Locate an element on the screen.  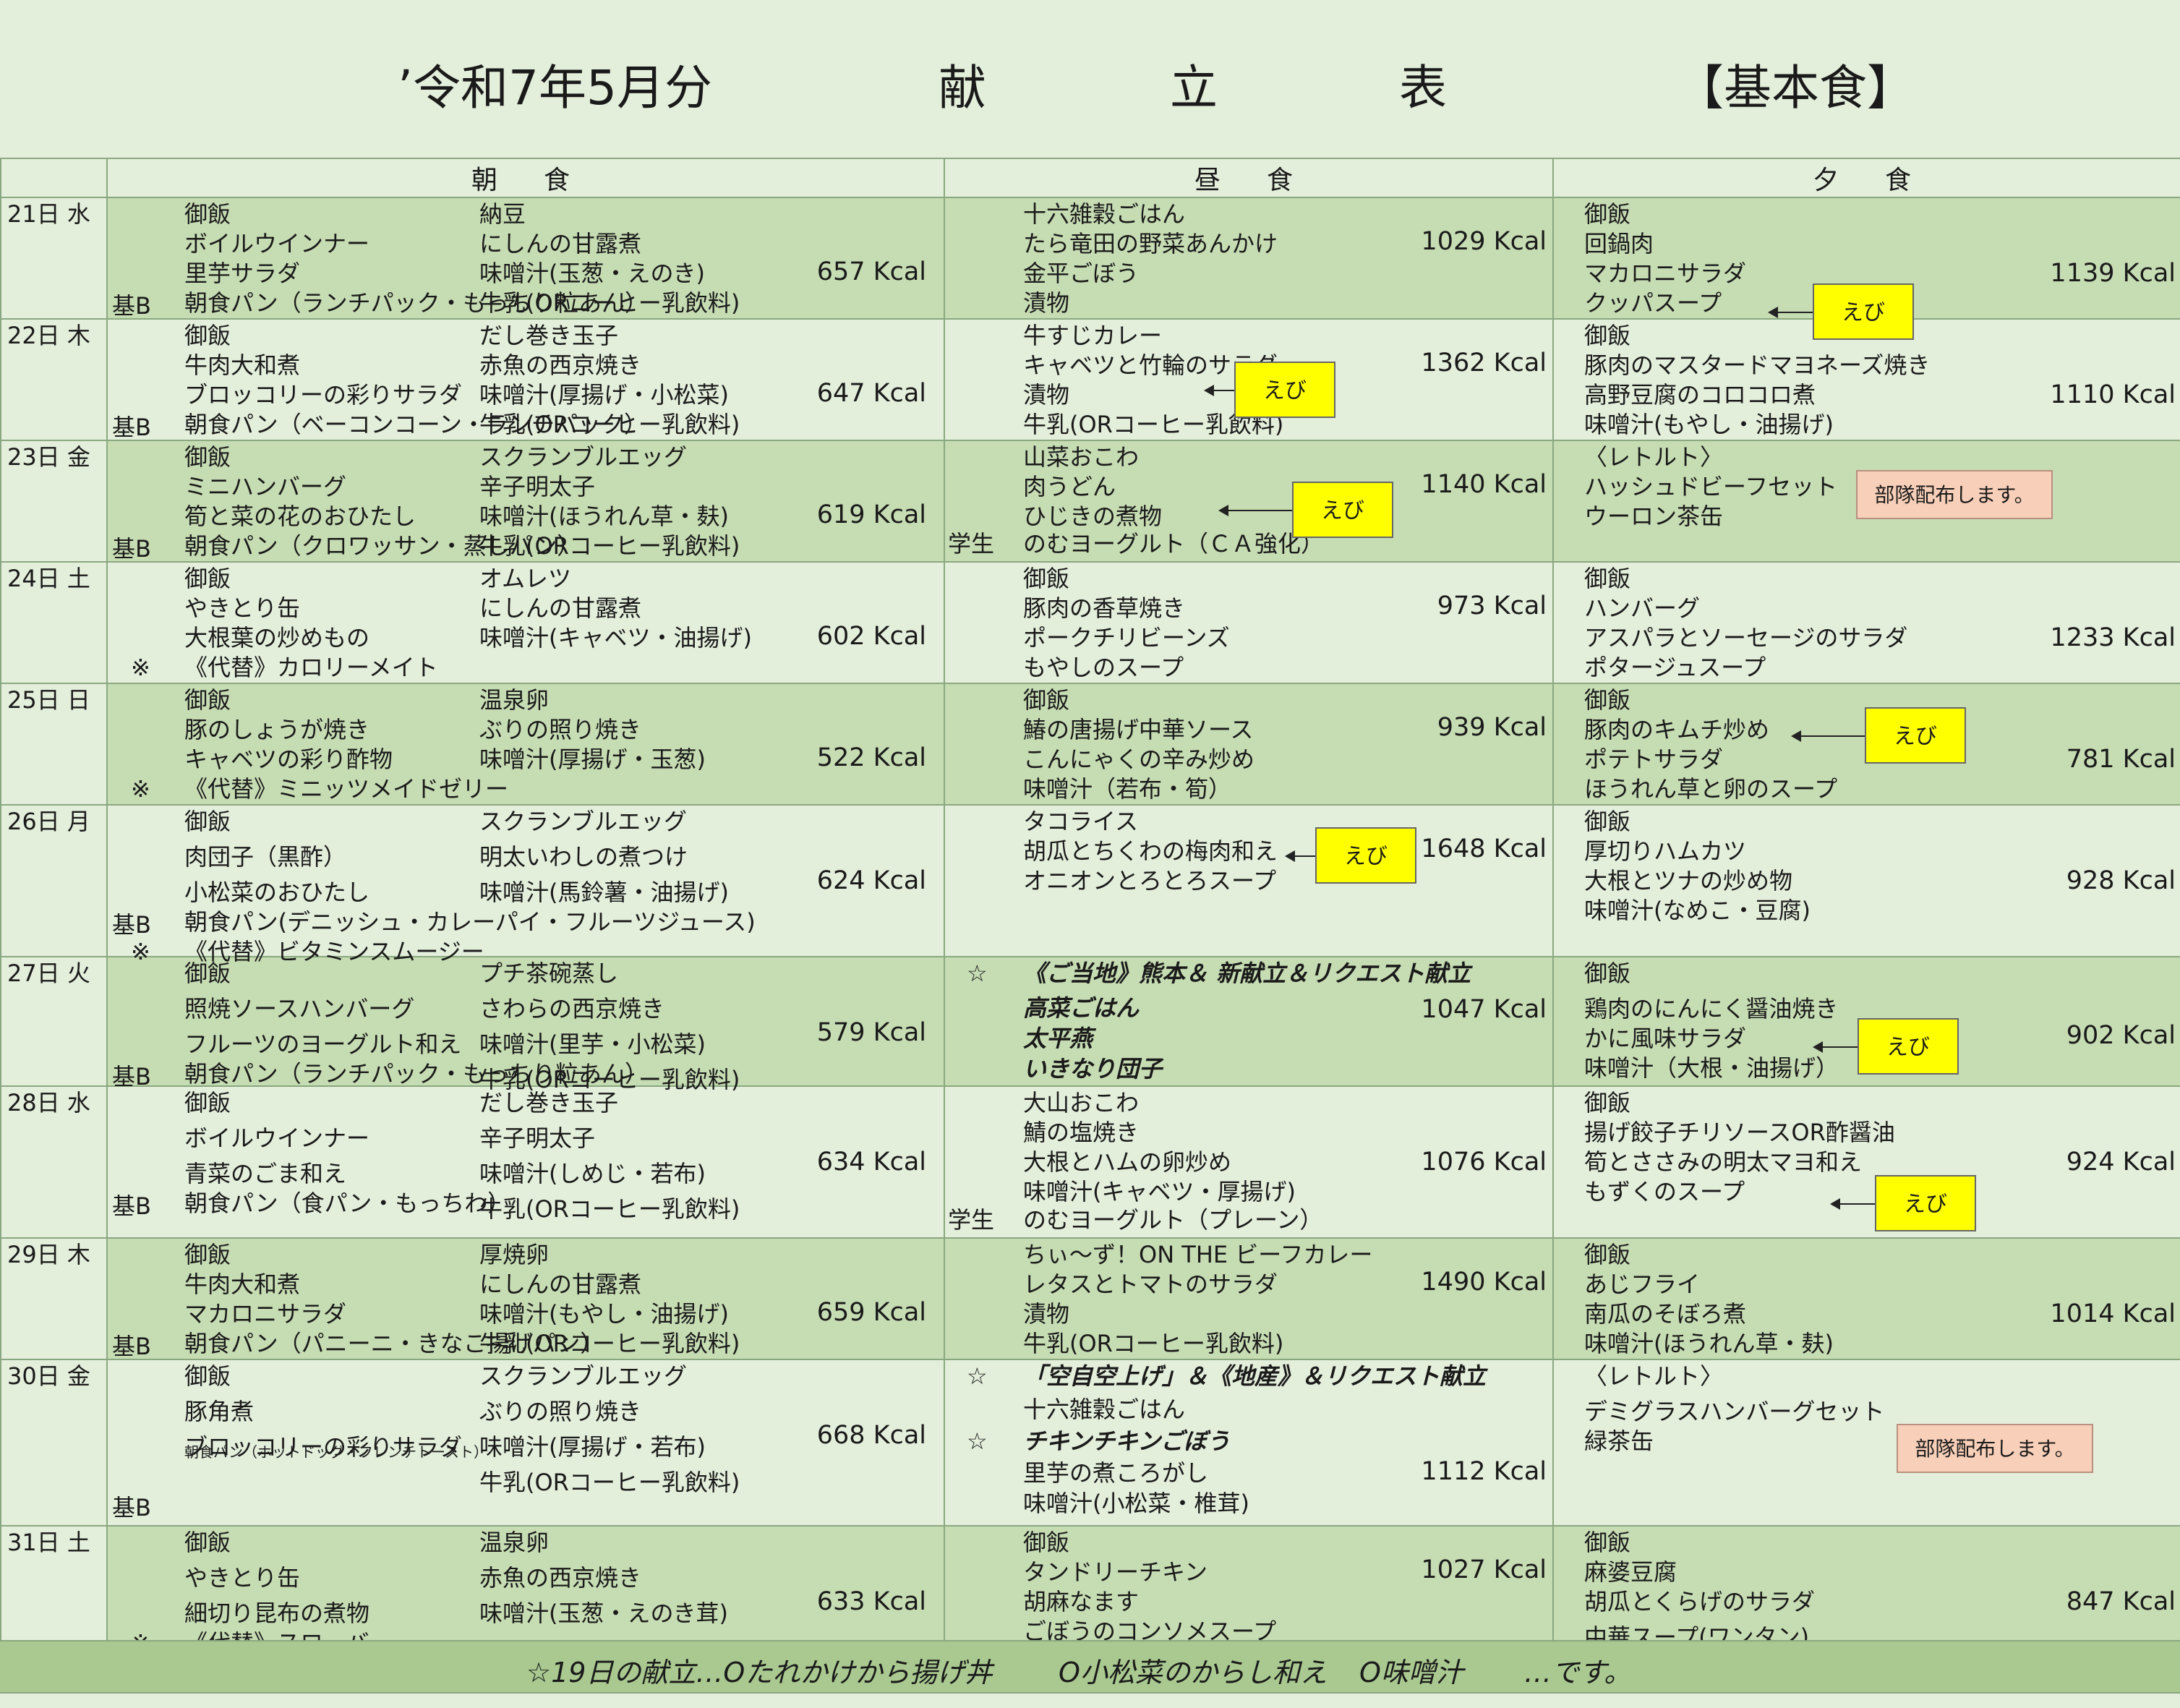
dinner-item: 〈レトルト〉 is located at coordinates (1654, 1376).